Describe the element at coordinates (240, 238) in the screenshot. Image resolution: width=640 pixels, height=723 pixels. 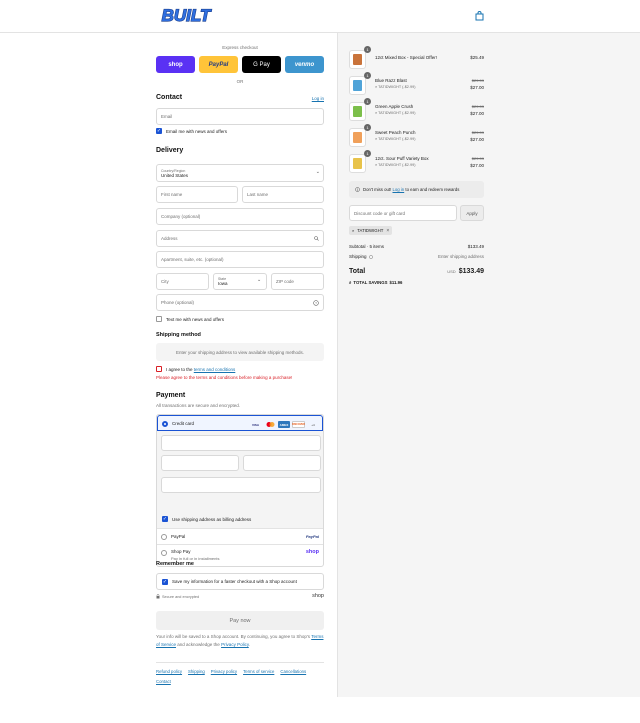
I see `address-field: Address` at that location.